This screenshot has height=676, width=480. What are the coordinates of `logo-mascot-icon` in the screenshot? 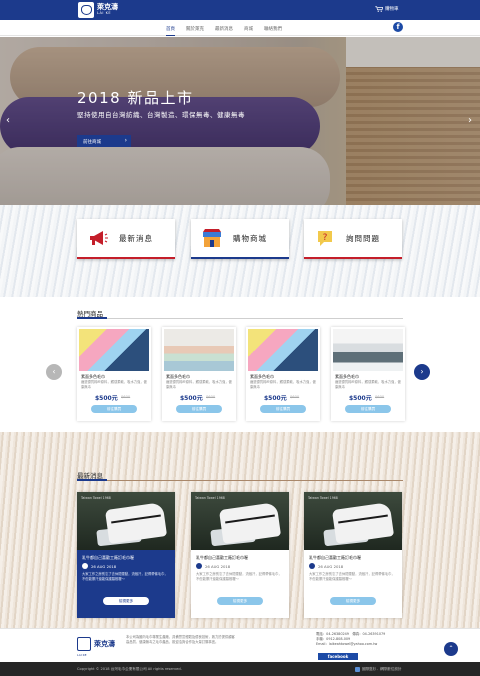 It's located at (86, 10).